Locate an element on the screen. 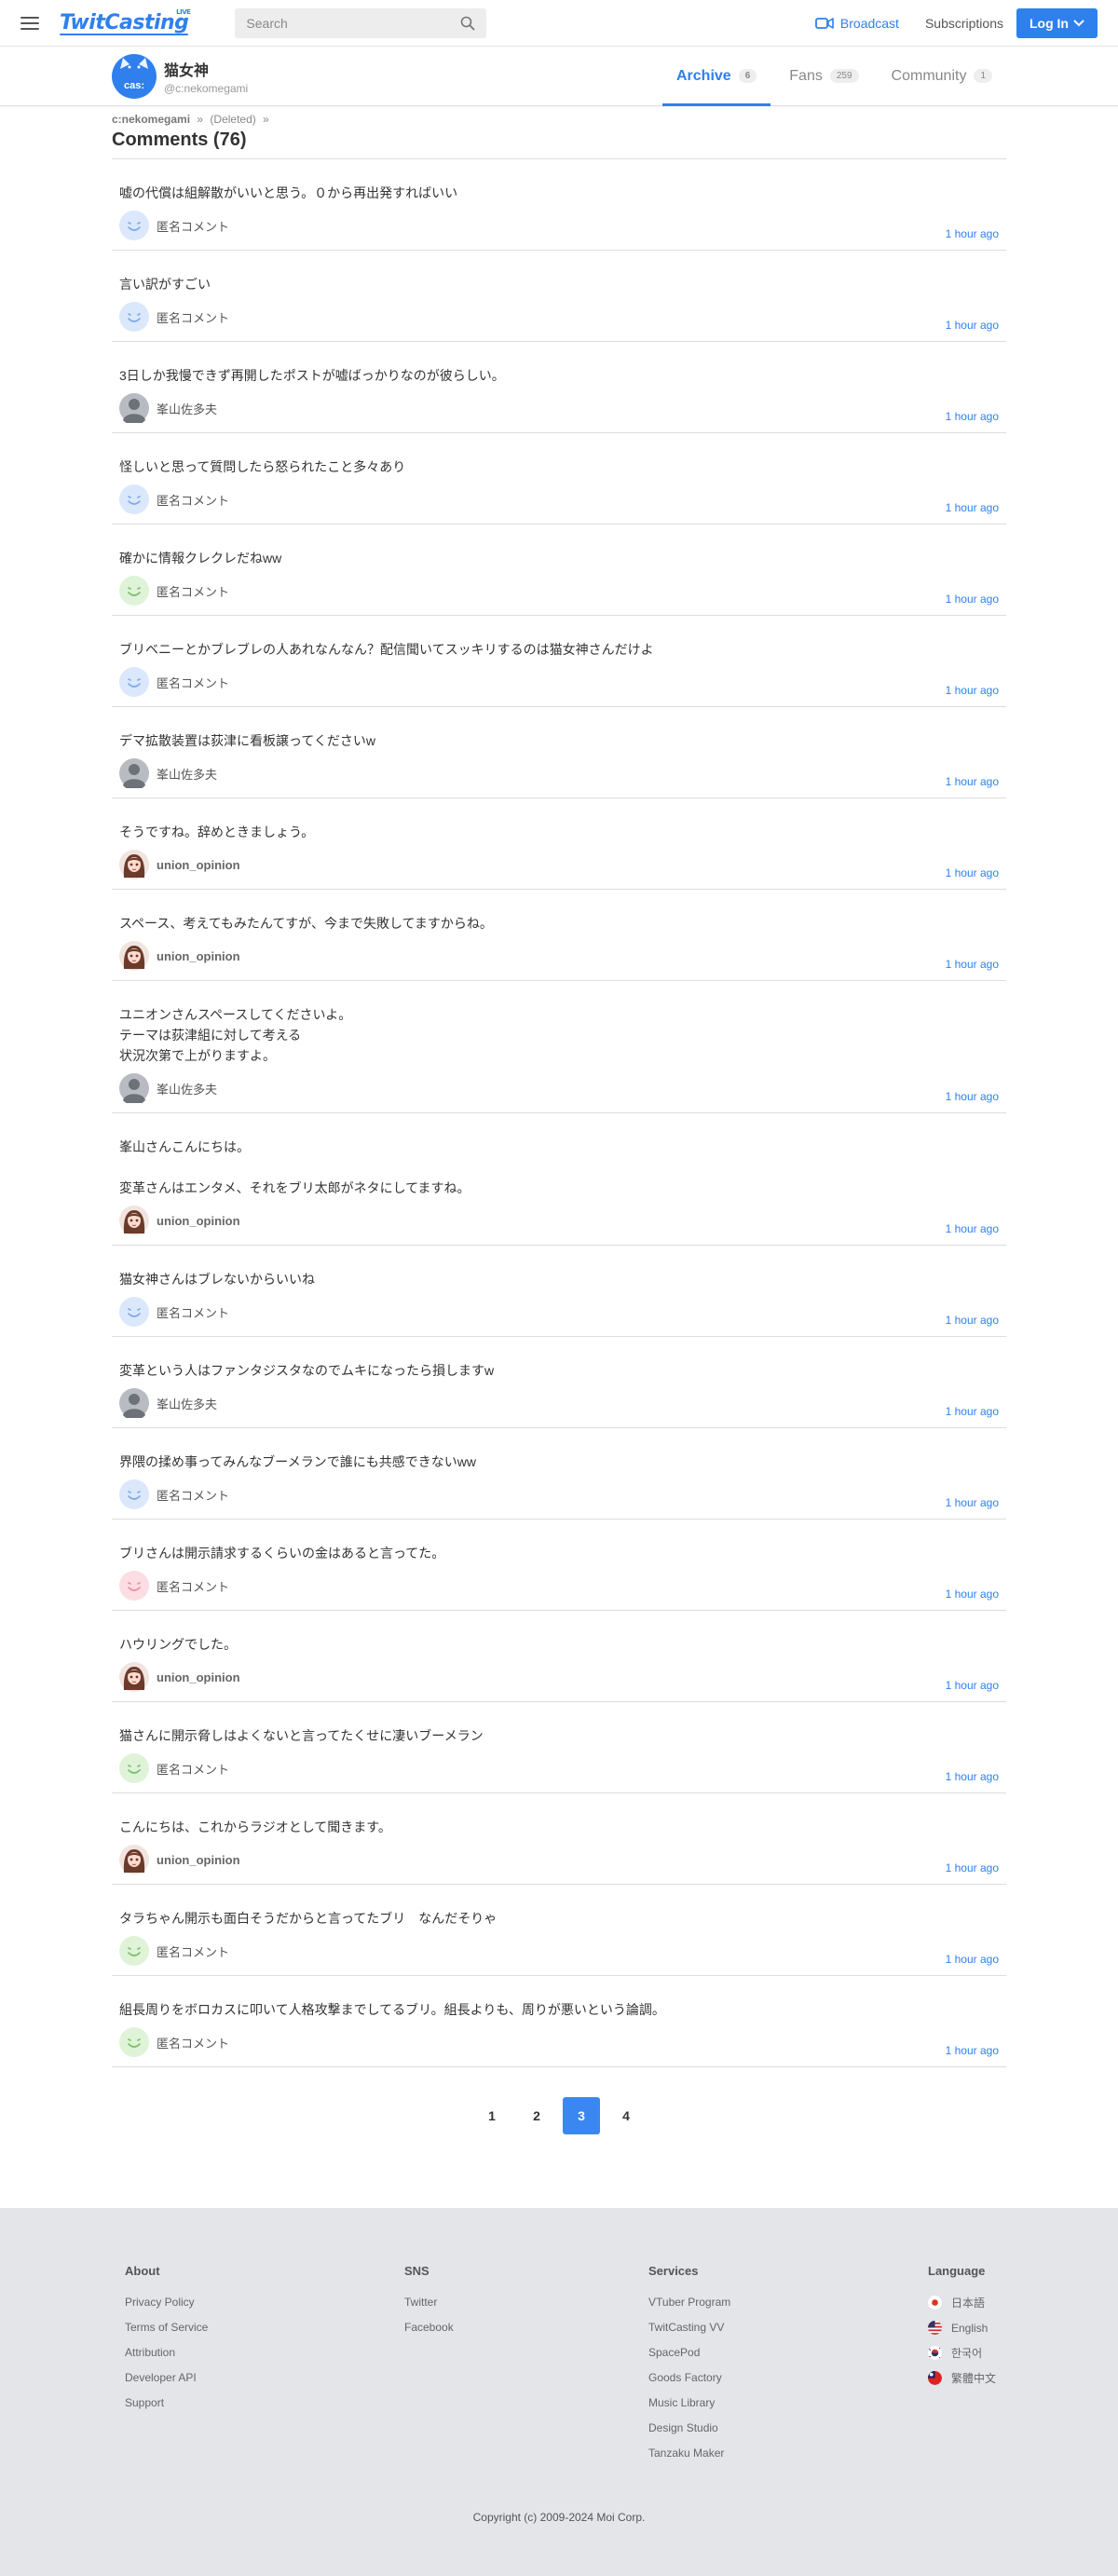 This screenshot has height=2576, width=1118. broadcast-button: Broadcast is located at coordinates (857, 23).